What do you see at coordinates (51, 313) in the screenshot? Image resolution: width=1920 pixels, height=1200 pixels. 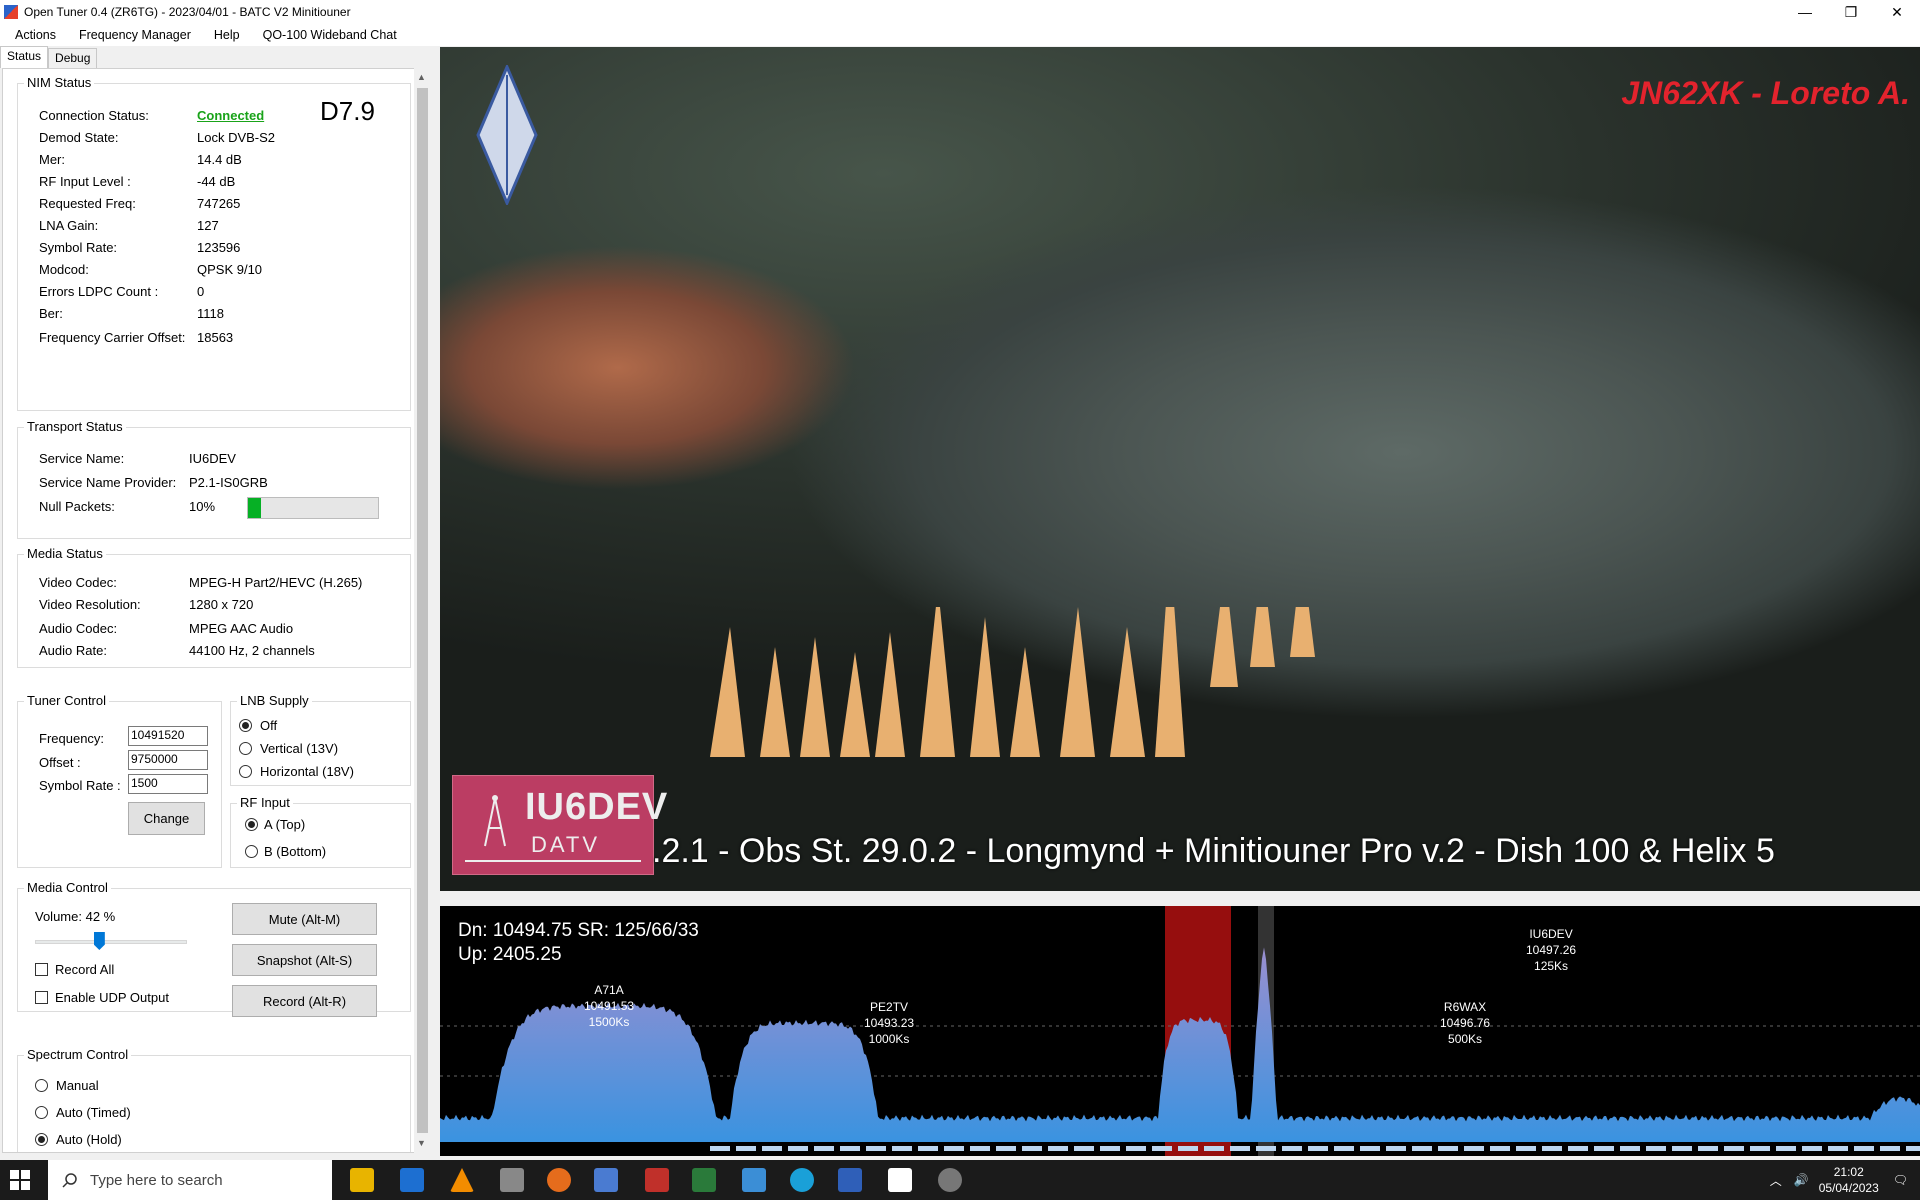 I see `nim-row-label: Ber:` at bounding box center [51, 313].